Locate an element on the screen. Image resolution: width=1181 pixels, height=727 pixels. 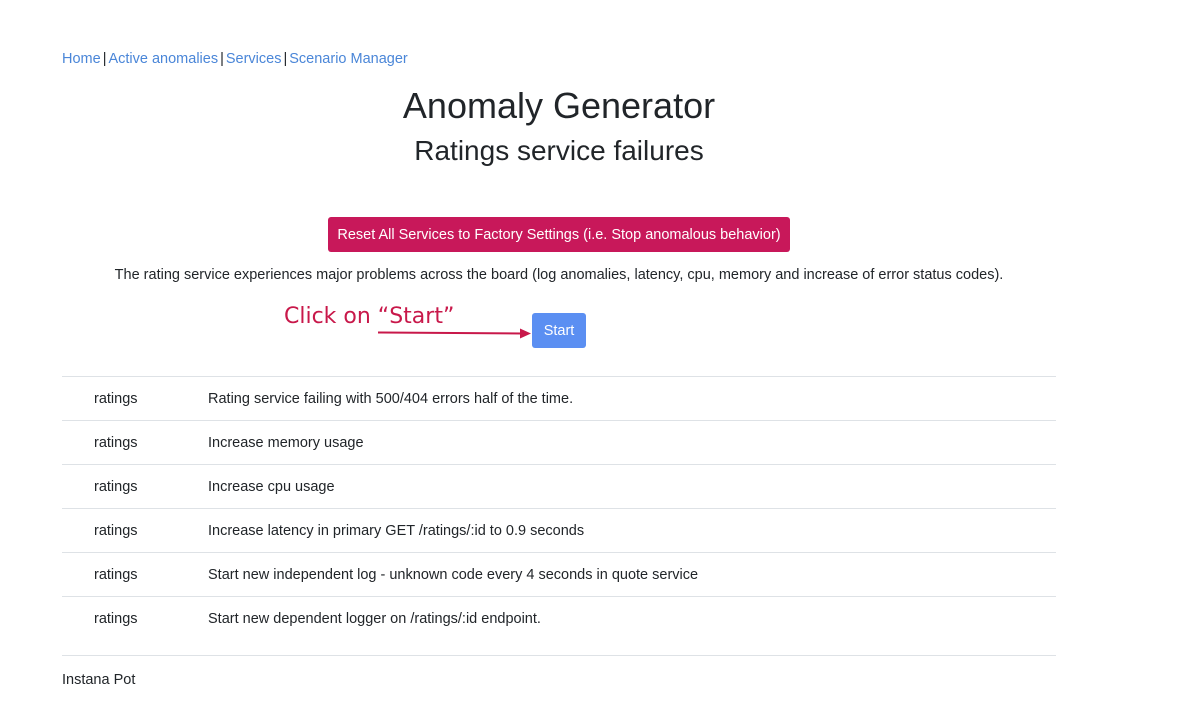
nav-link-active-anomalies: Active anomalies is located at coordinates (163, 59).